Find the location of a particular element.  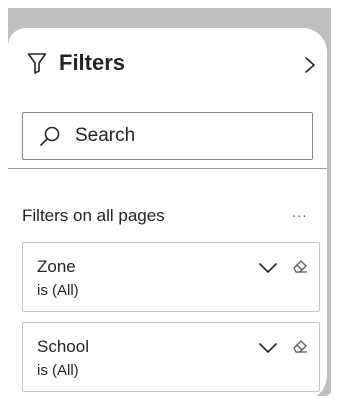

filter-icon is located at coordinates (37, 63).